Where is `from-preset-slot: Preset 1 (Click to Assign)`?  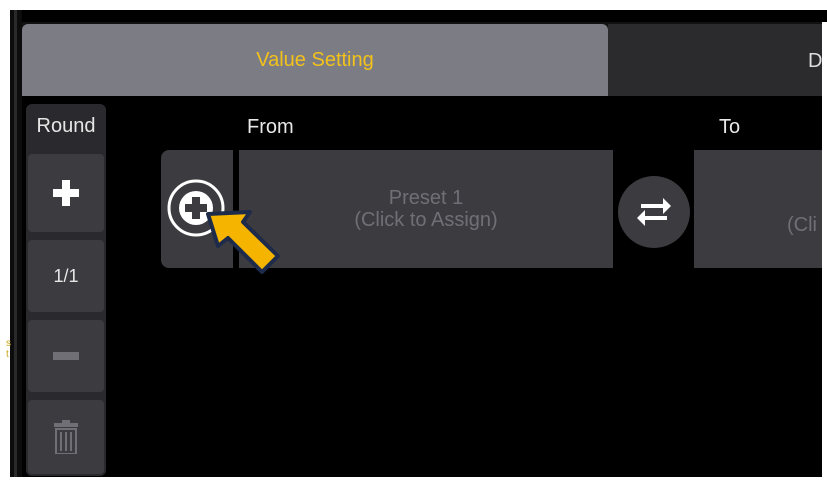 from-preset-slot: Preset 1 (Click to Assign) is located at coordinates (426, 209).